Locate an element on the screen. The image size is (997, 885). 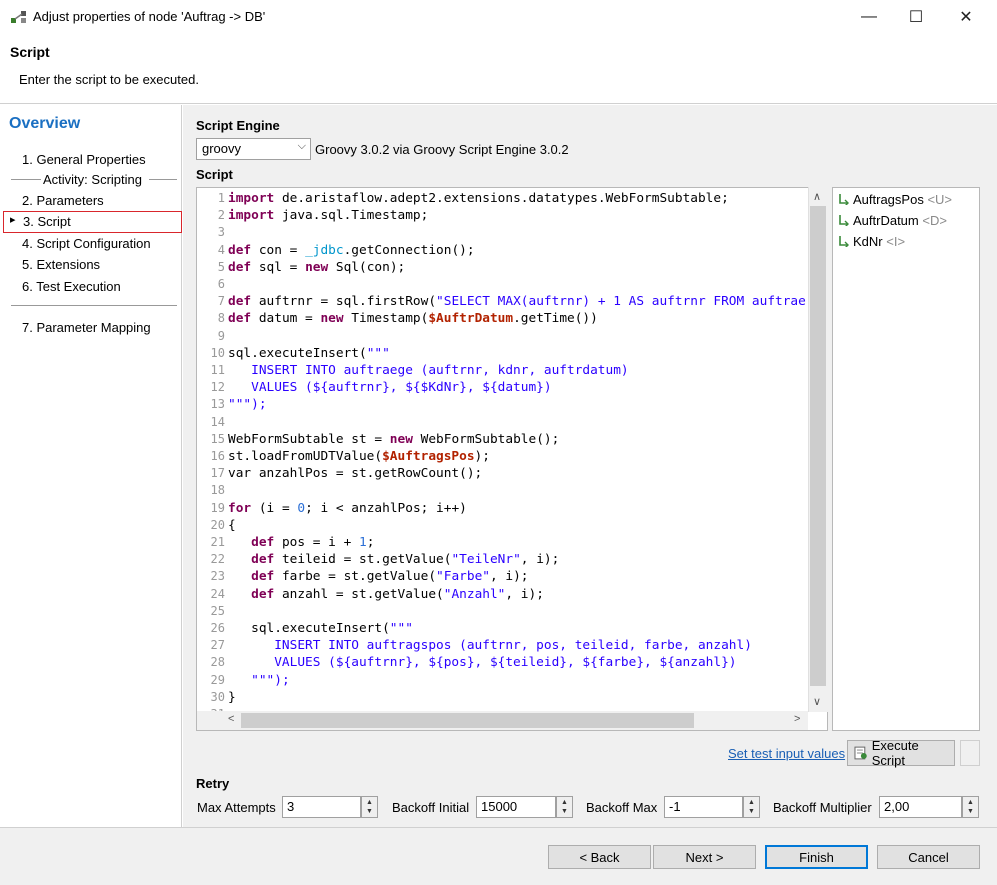
script-label: Script is located at coordinates (214, 174).